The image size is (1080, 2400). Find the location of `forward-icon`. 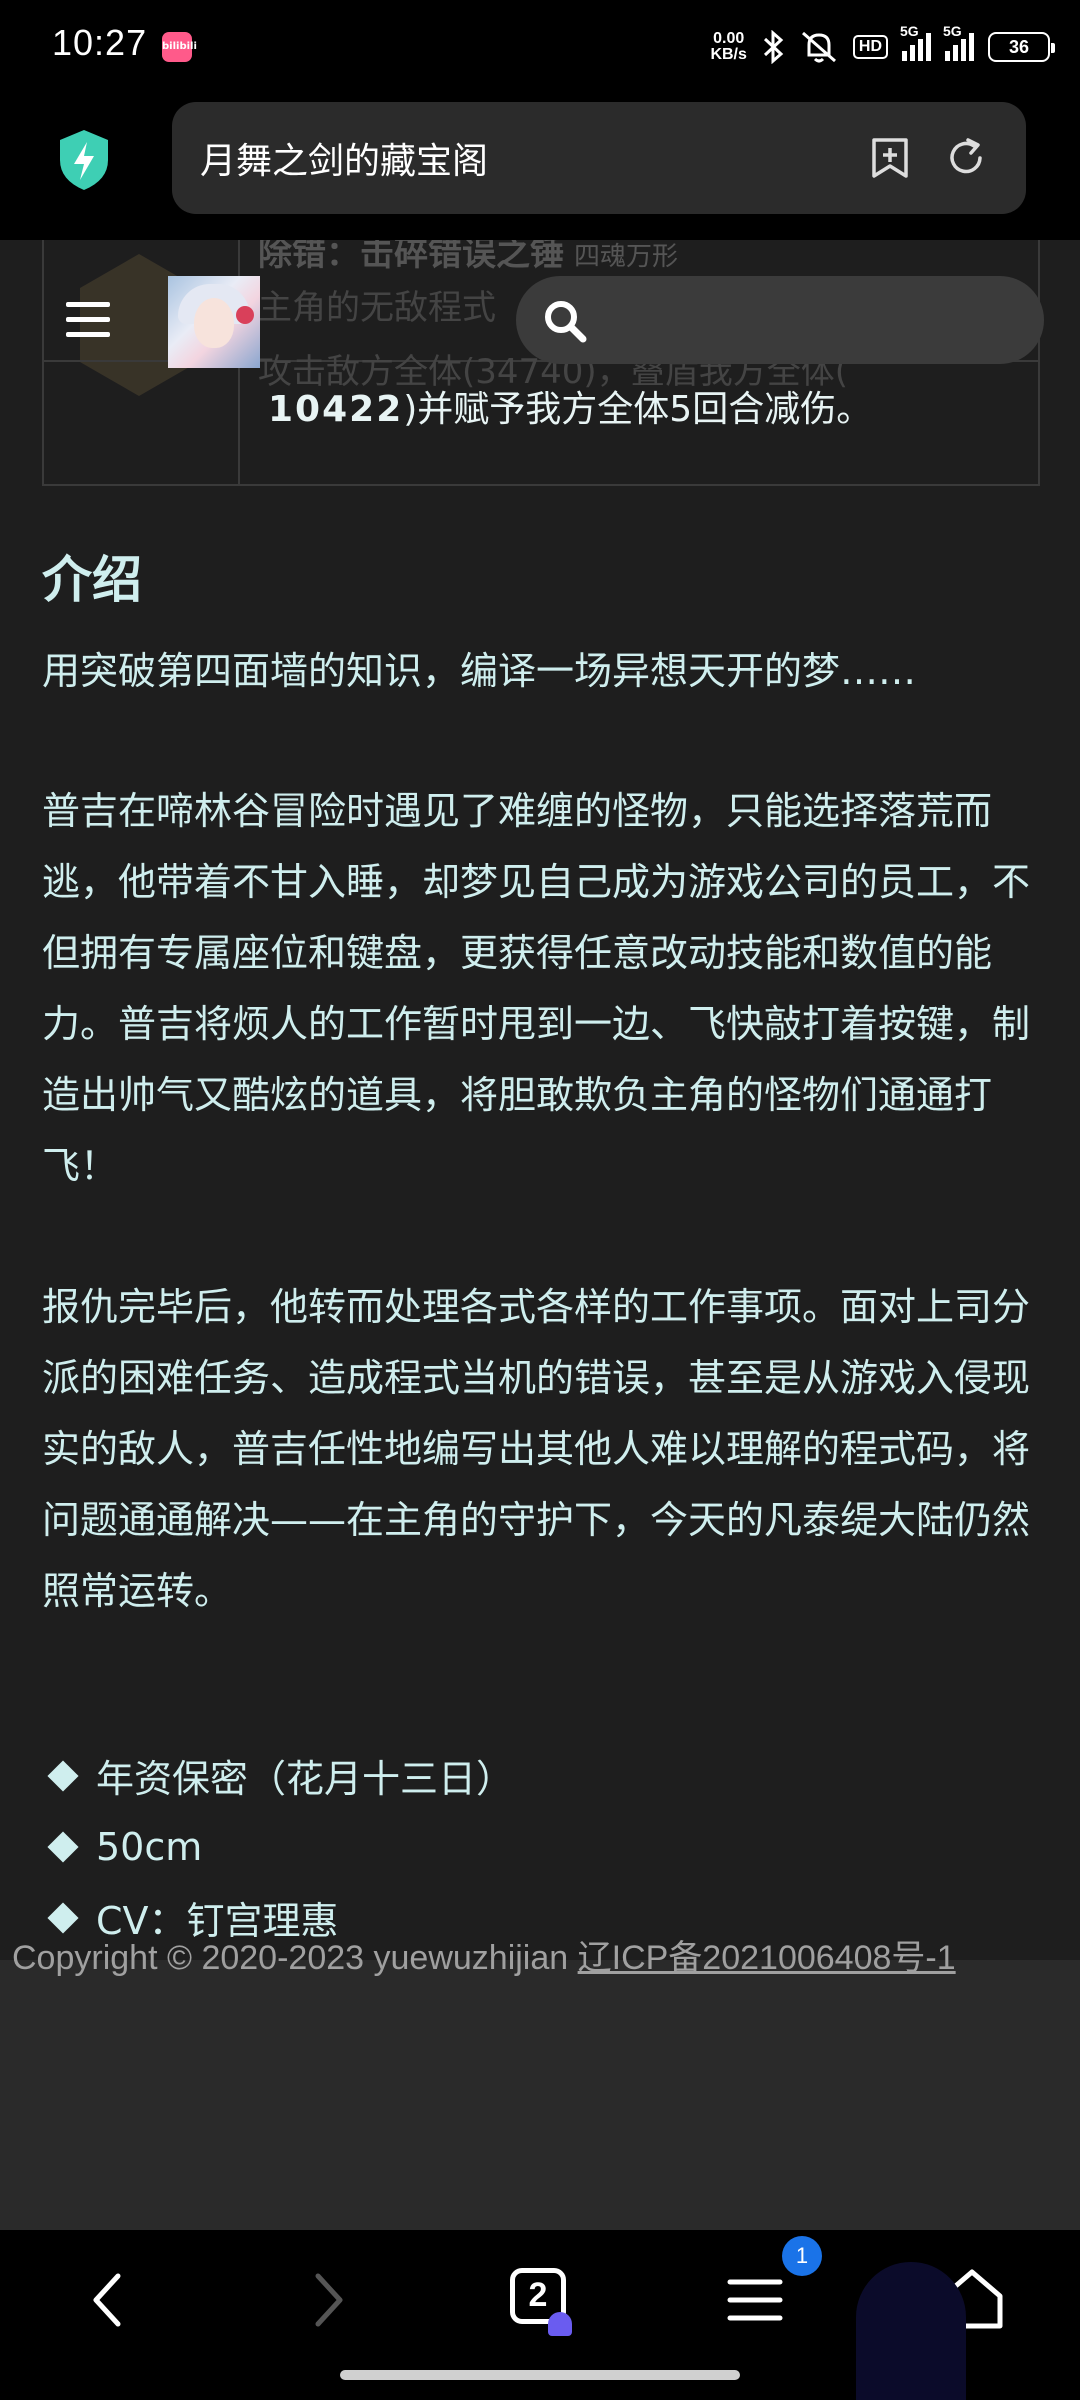

forward-icon is located at coordinates (326, 2300).